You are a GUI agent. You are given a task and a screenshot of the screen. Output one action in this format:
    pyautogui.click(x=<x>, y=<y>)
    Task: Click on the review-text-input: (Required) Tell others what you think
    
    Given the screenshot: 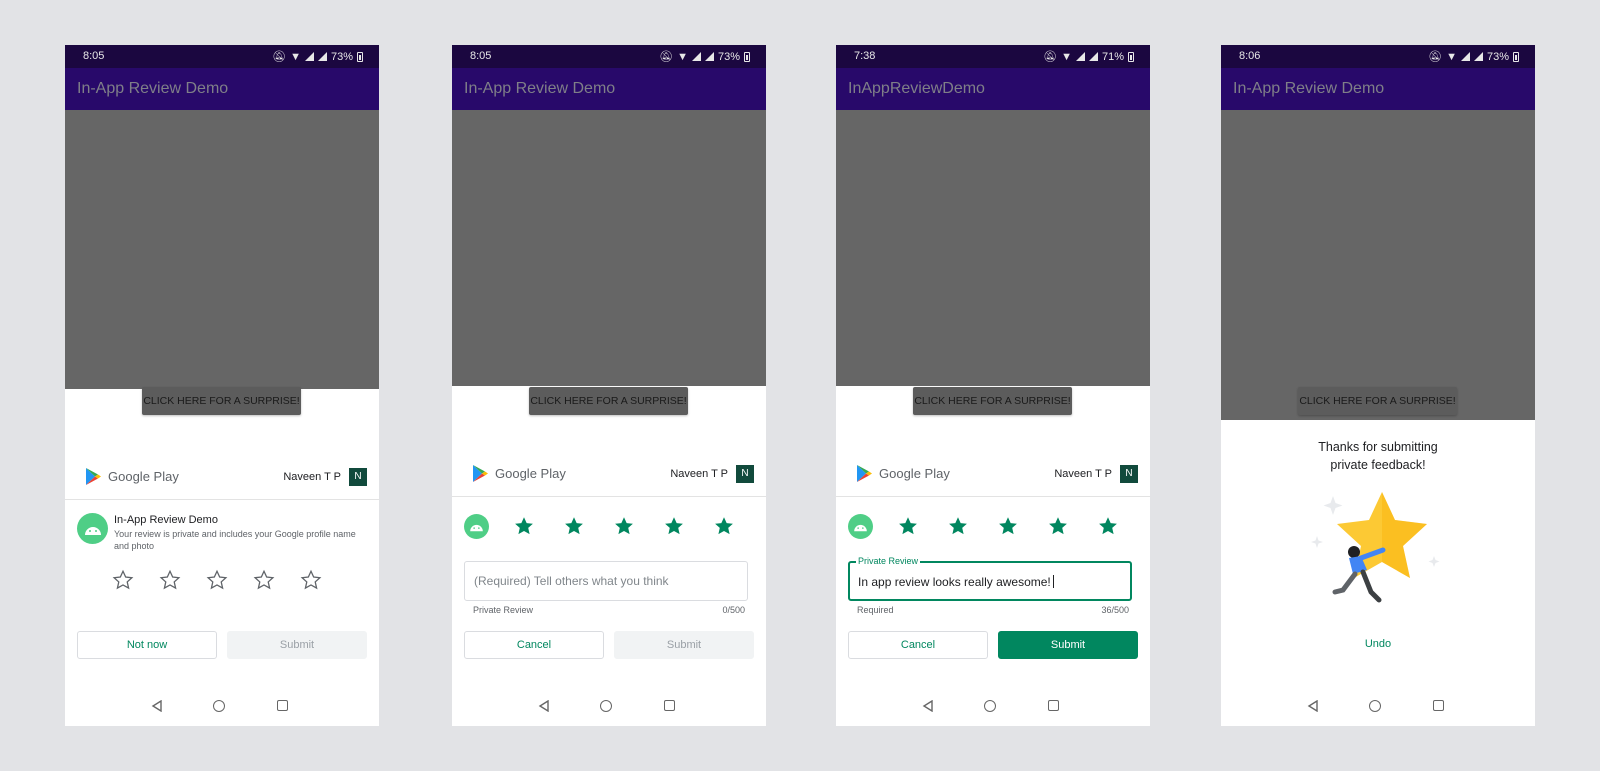 What is the action you would take?
    pyautogui.click(x=606, y=581)
    